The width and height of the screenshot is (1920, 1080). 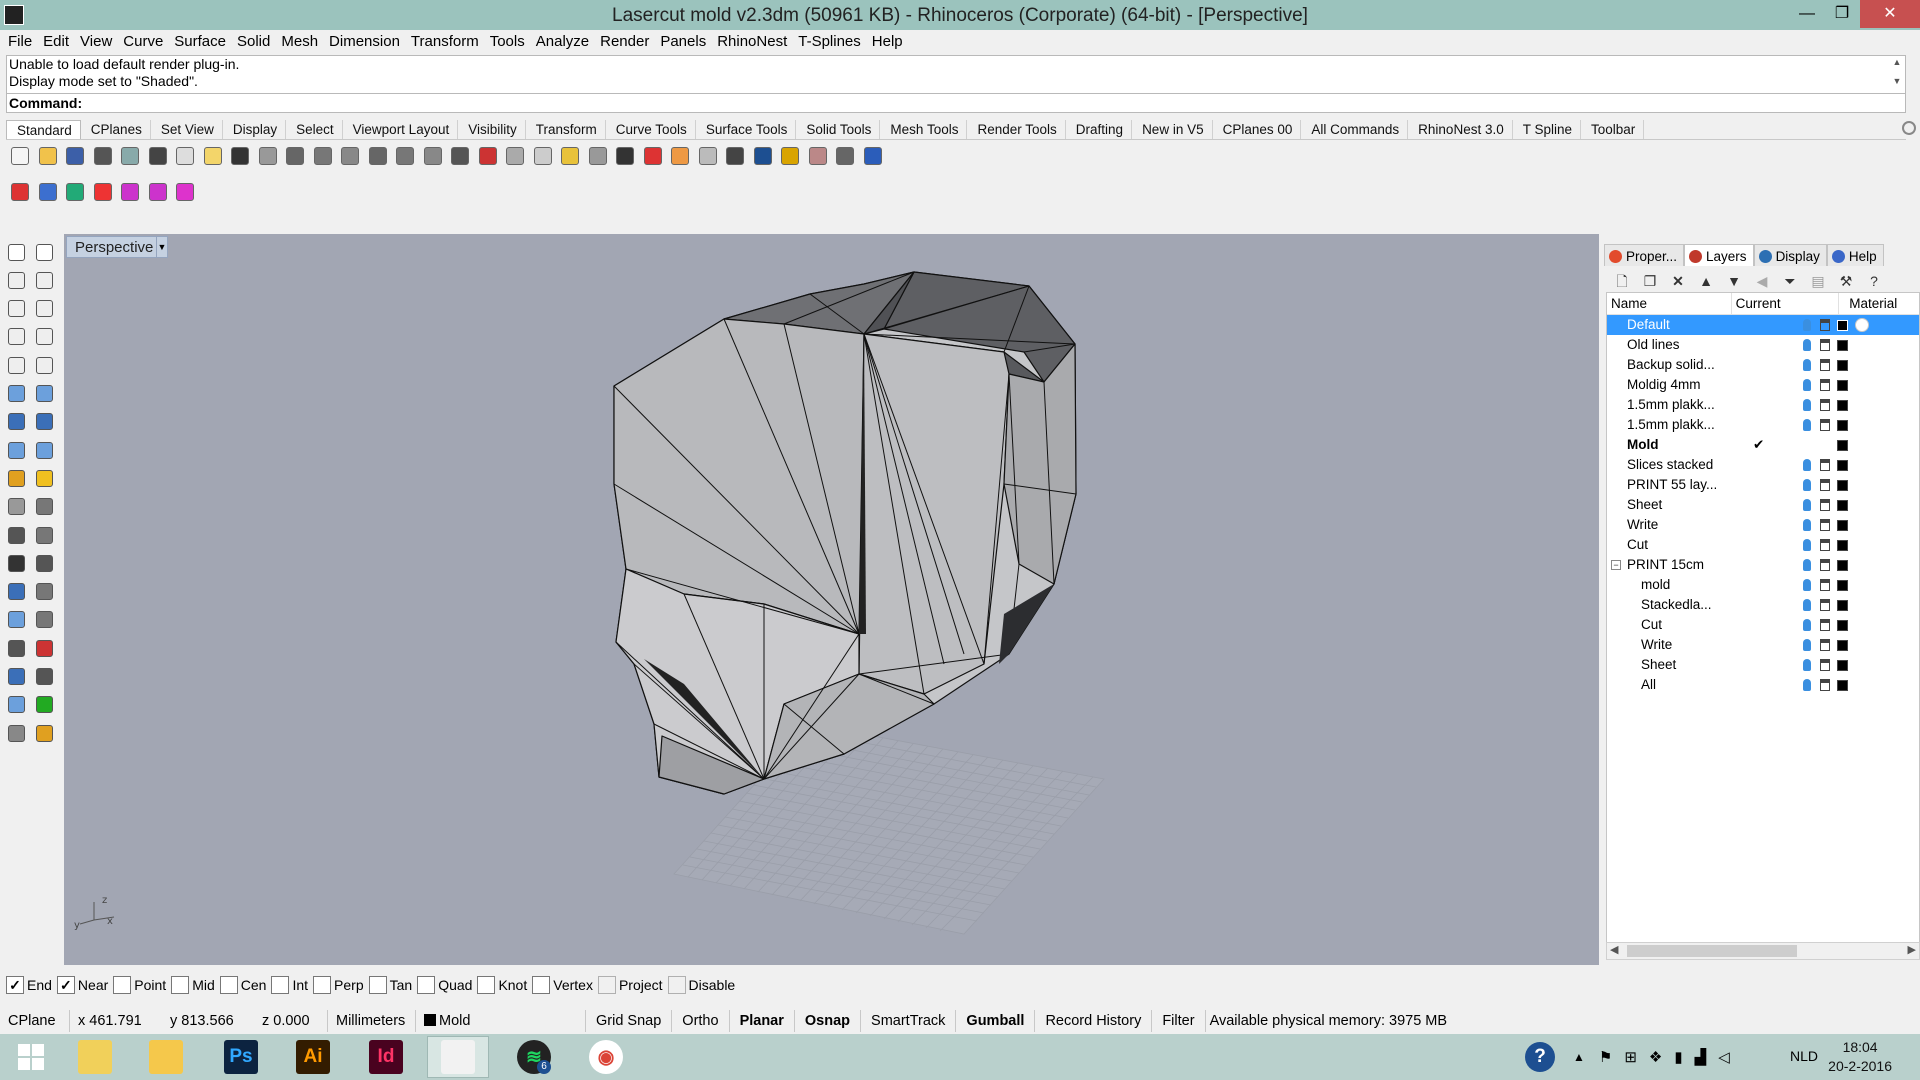 What do you see at coordinates (1605, 1057) in the screenshot?
I see `flag-icon: ⚑` at bounding box center [1605, 1057].